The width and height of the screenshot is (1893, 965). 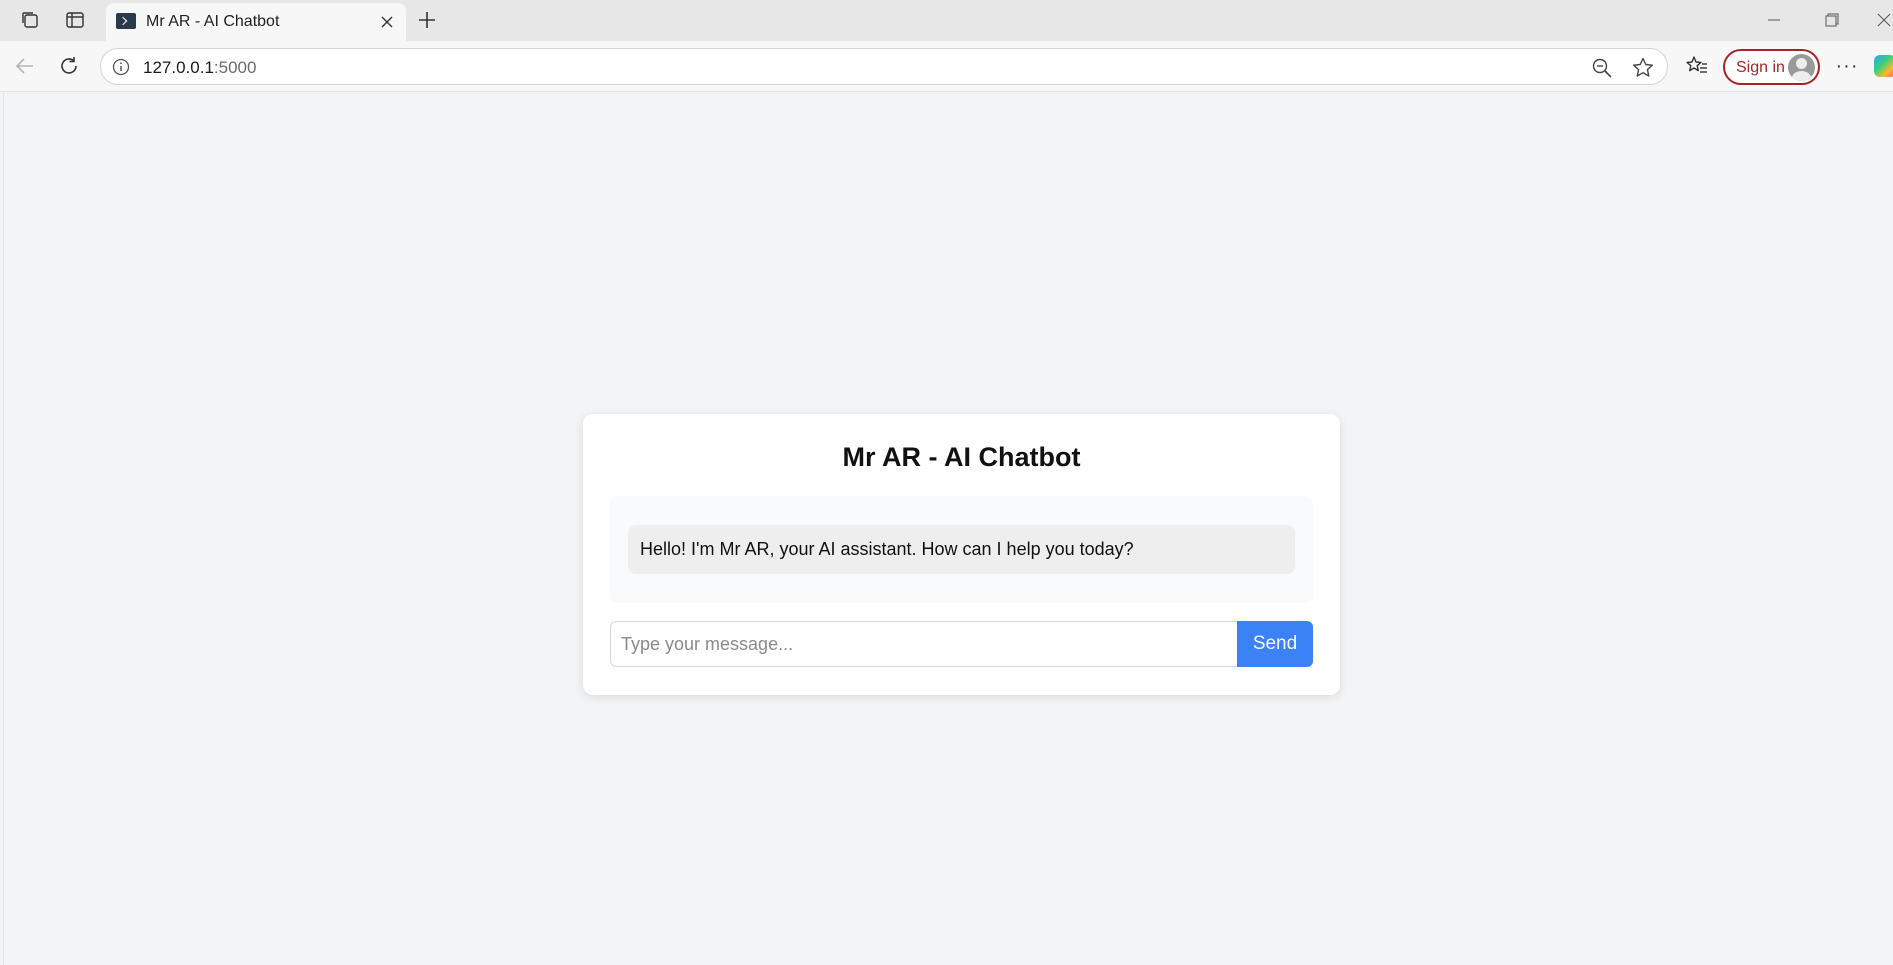 What do you see at coordinates (30, 20) in the screenshot?
I see `workspaces-icon` at bounding box center [30, 20].